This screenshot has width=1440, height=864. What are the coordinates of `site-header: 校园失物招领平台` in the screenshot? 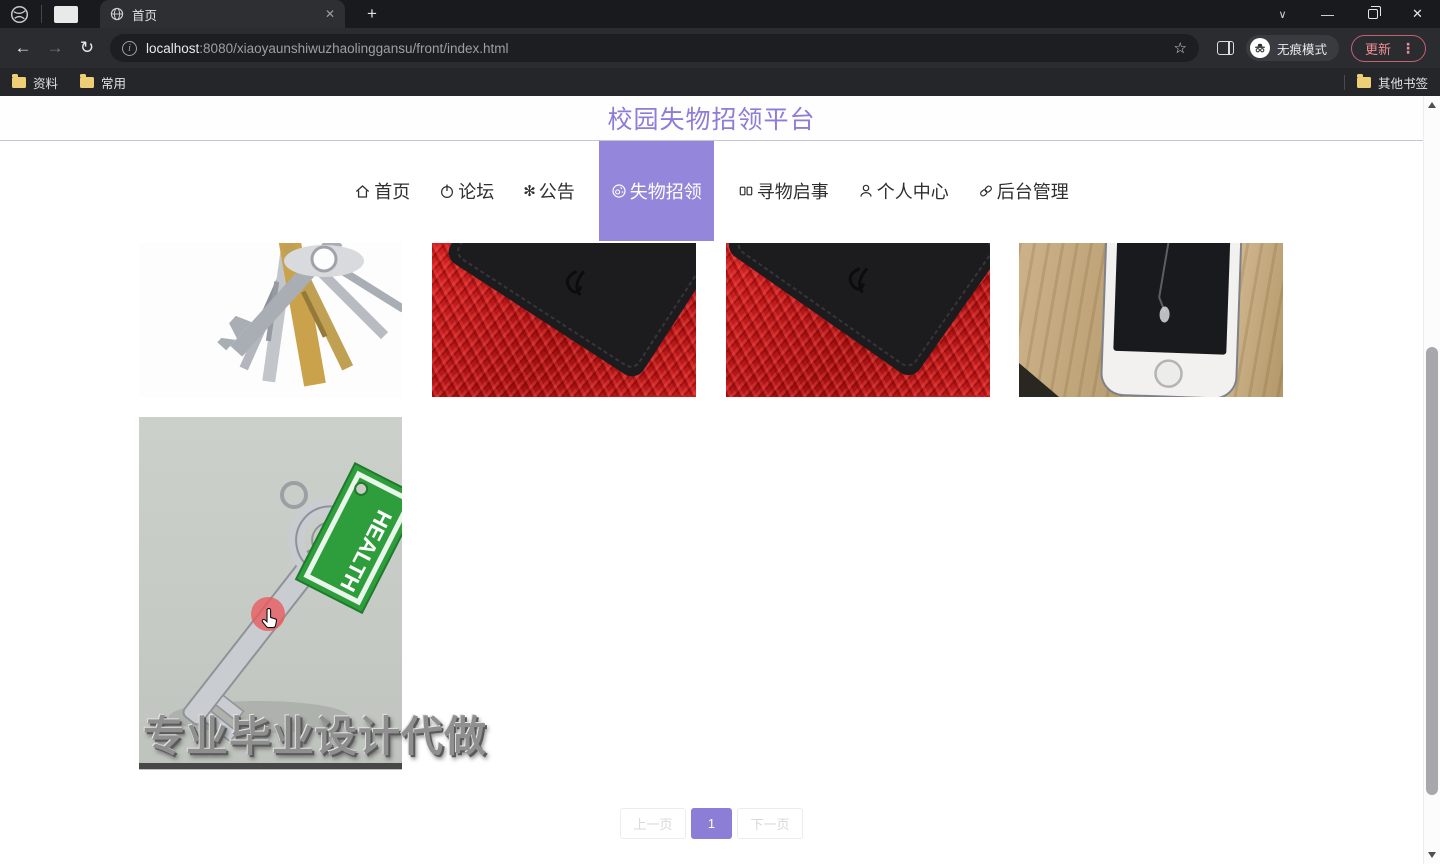 It's located at (711, 118).